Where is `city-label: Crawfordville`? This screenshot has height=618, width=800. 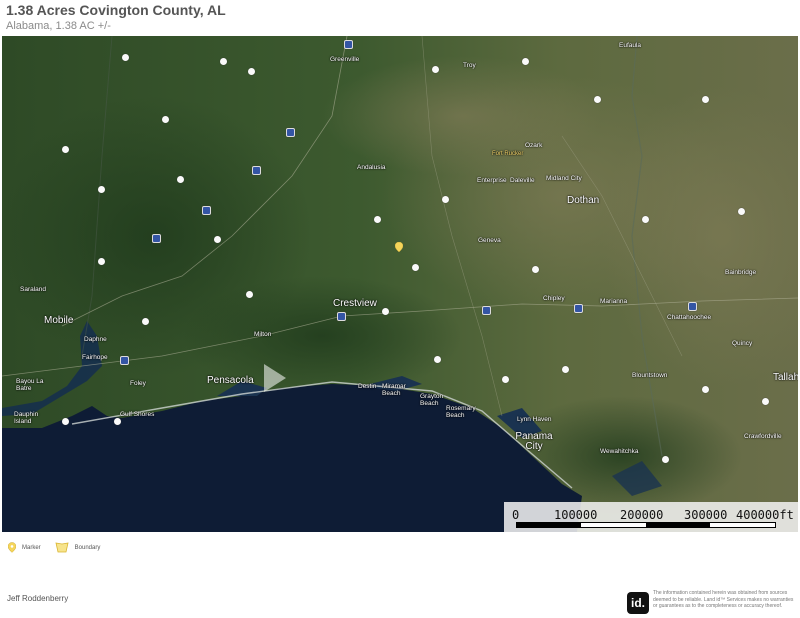 city-label: Crawfordville is located at coordinates (763, 436).